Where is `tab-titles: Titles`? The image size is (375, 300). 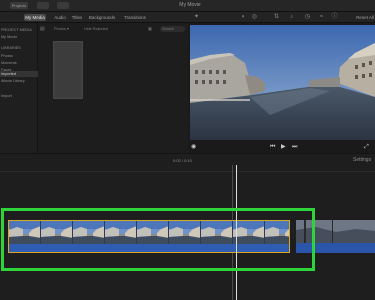 tab-titles: Titles is located at coordinates (77, 17).